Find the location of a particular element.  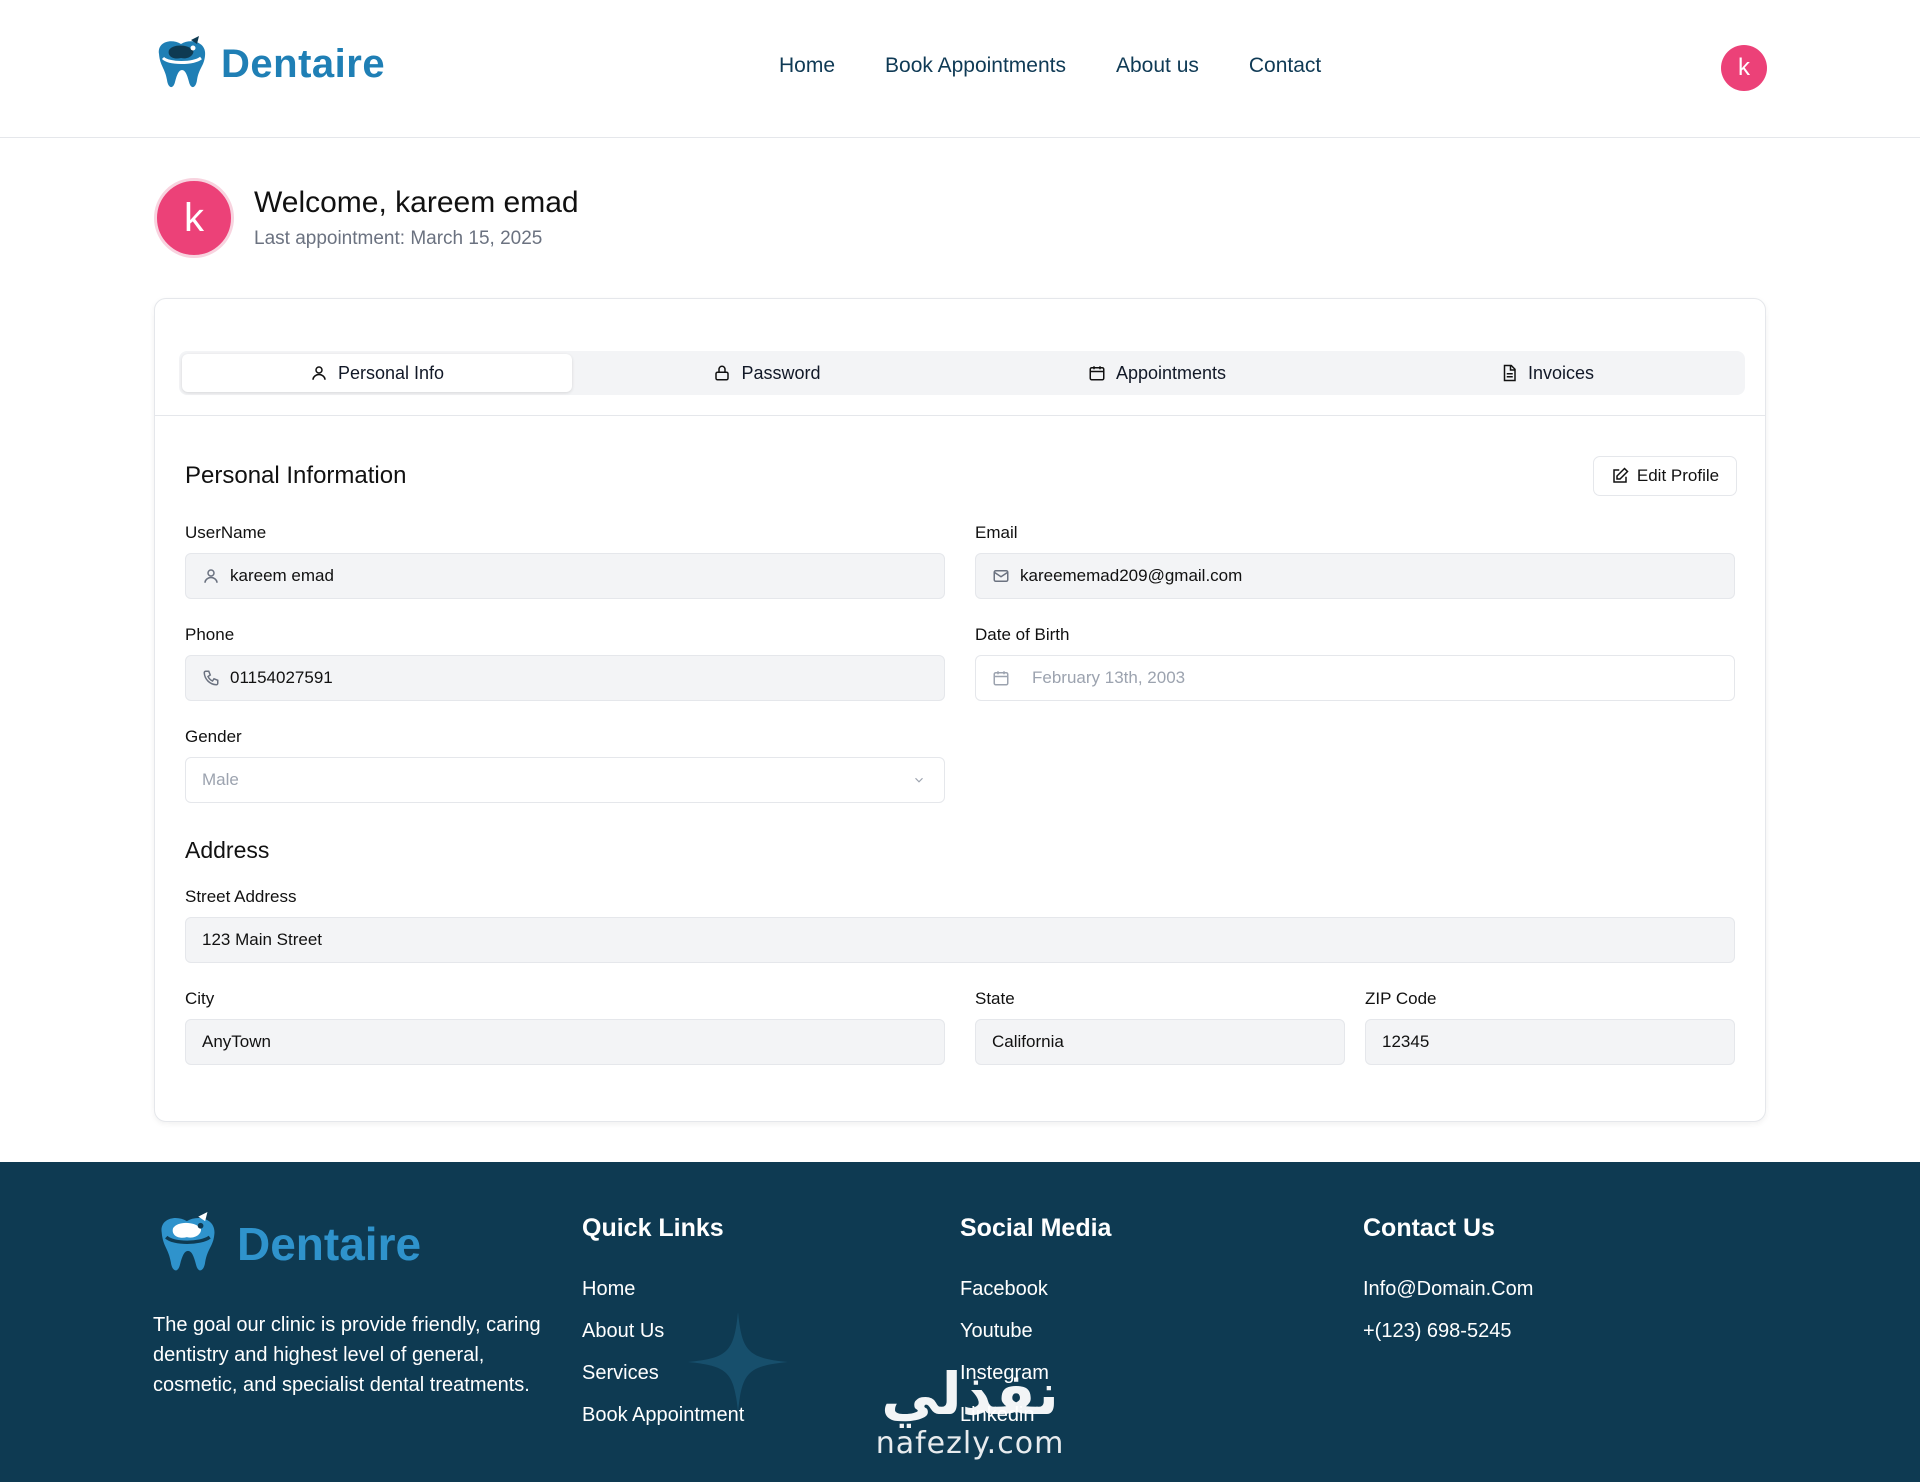

street-field: 123 Main Street is located at coordinates (960, 940).